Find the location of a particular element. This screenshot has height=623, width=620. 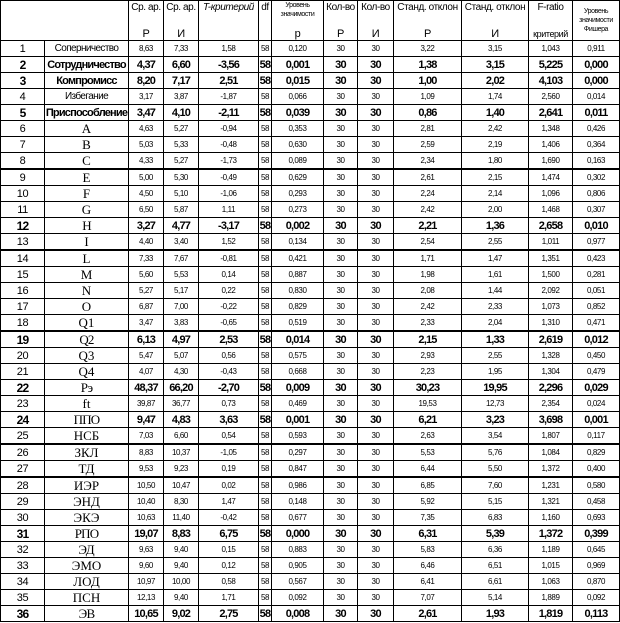

mean-r: 5,47 is located at coordinates (146, 355).